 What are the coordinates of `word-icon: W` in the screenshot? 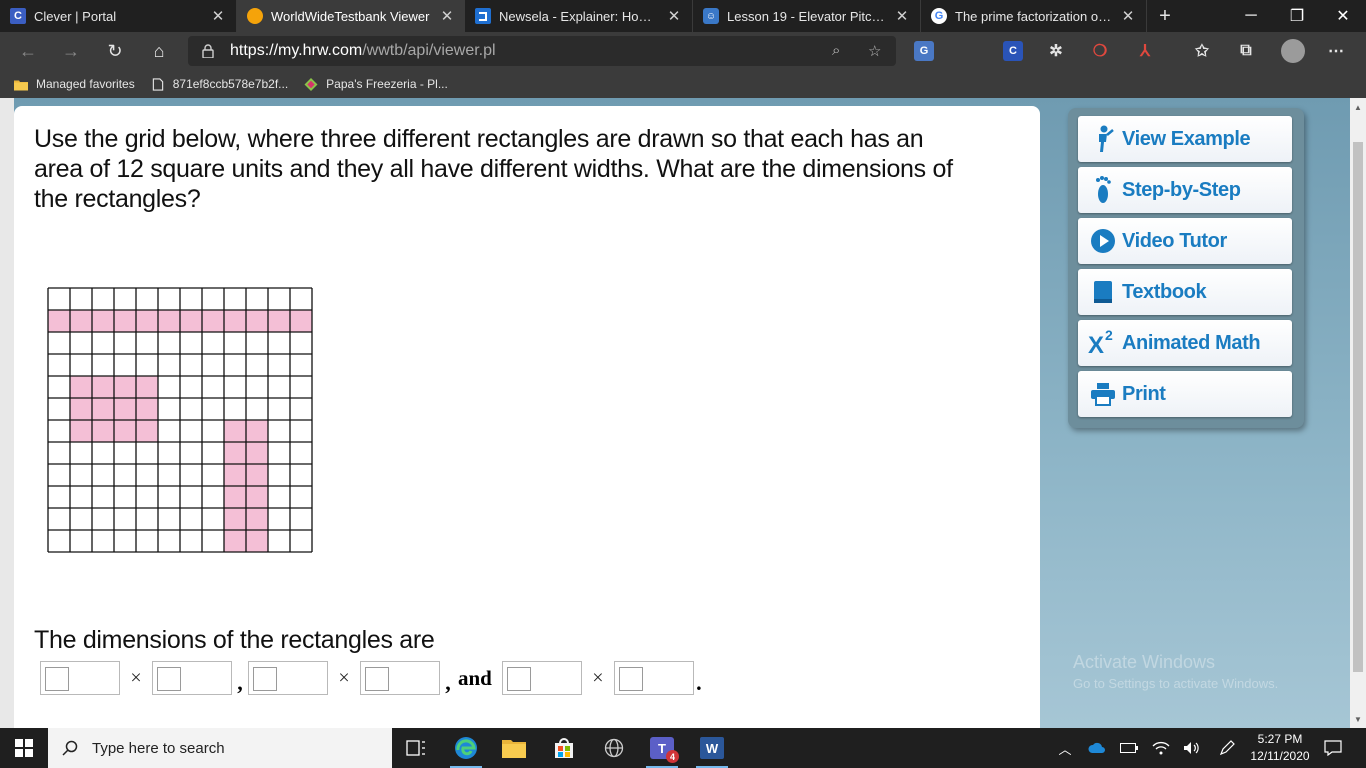 It's located at (712, 748).